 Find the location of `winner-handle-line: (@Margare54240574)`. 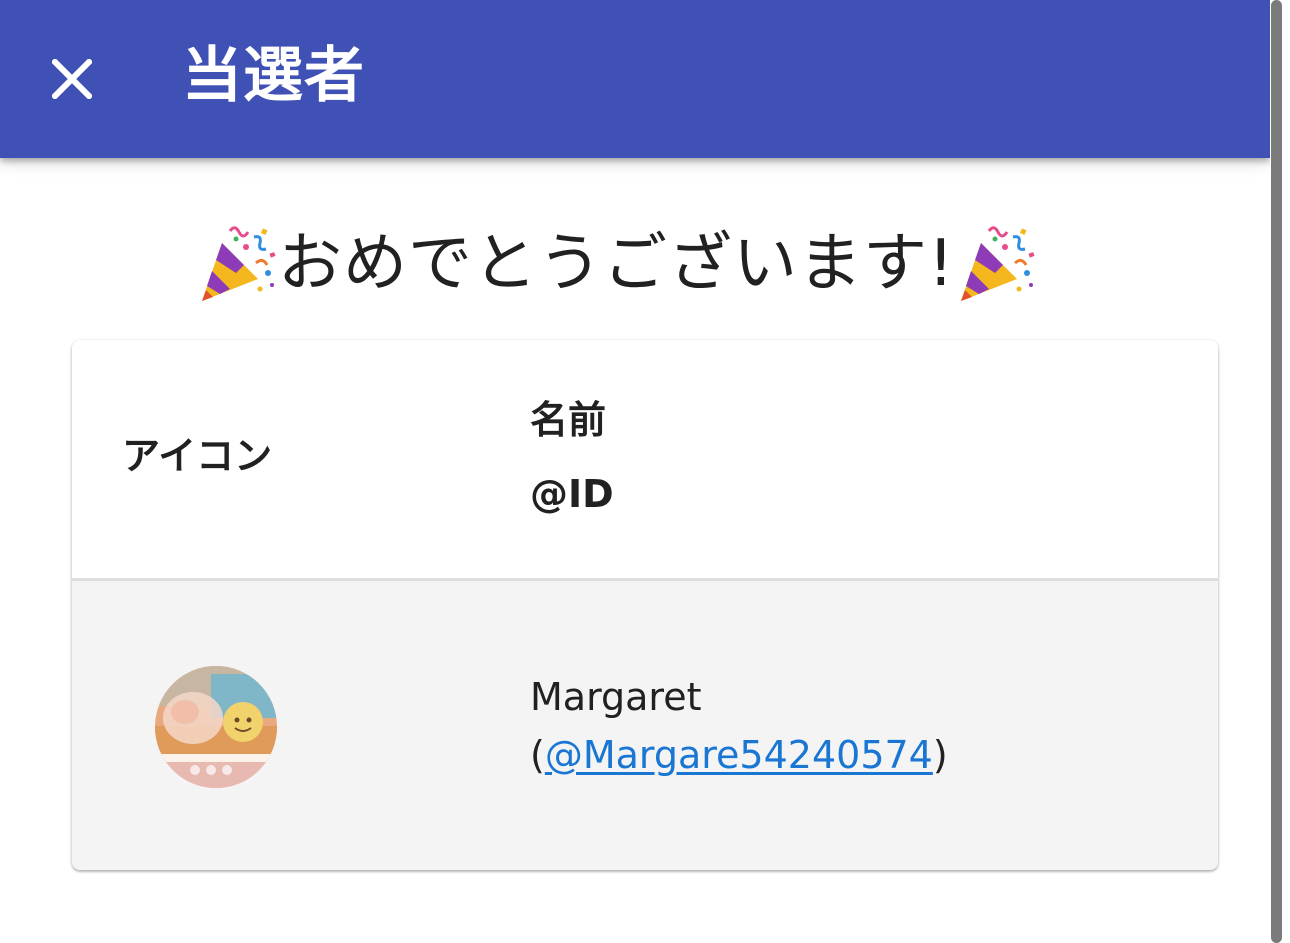

winner-handle-line: (@Margare54240574) is located at coordinates (739, 755).